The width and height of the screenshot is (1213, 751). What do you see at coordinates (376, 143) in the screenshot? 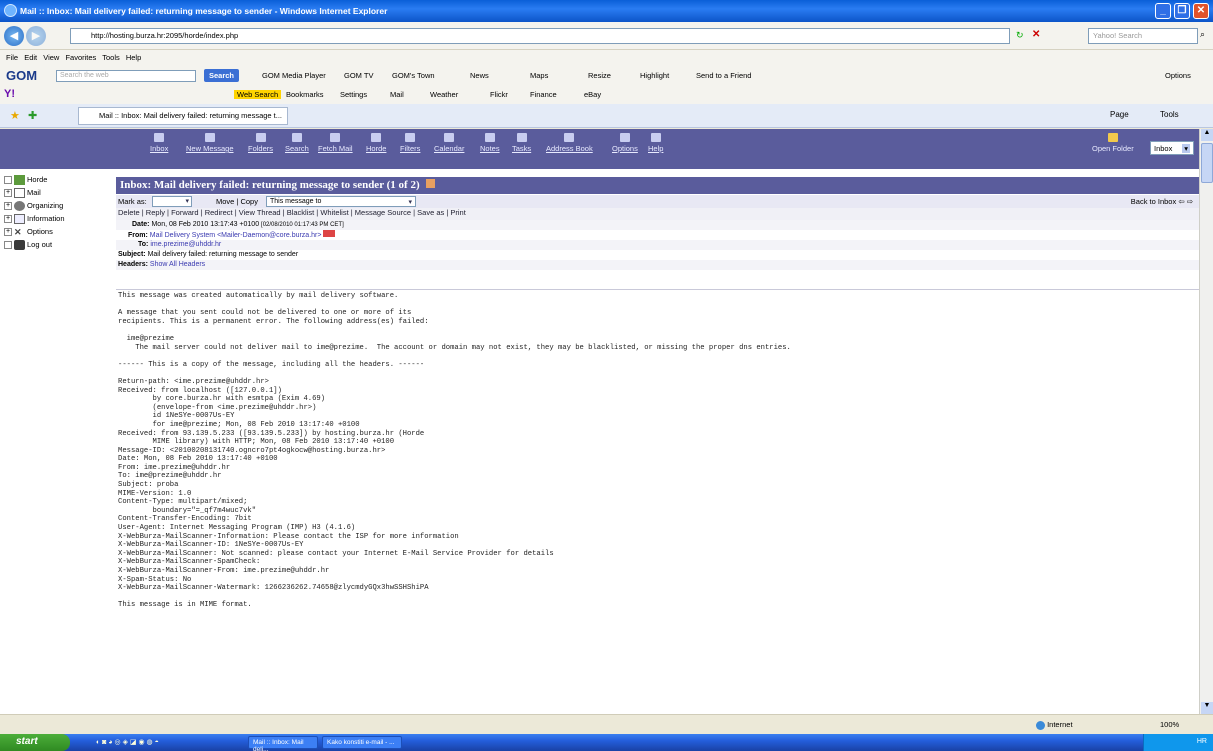
I see `menu-horde: Horde` at bounding box center [376, 143].